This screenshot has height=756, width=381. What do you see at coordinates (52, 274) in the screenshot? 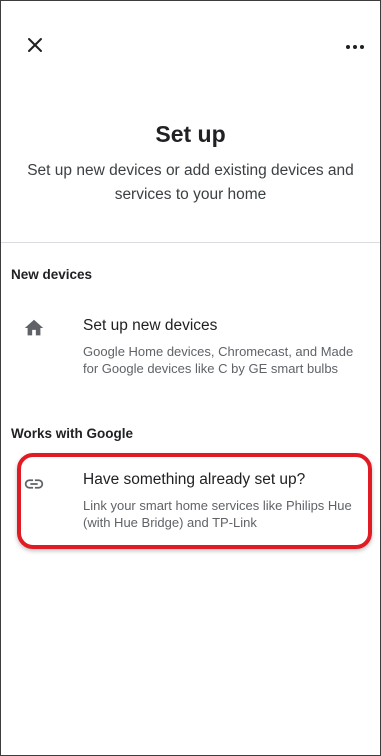
I see `section-heading-new-devices: New devices` at bounding box center [52, 274].